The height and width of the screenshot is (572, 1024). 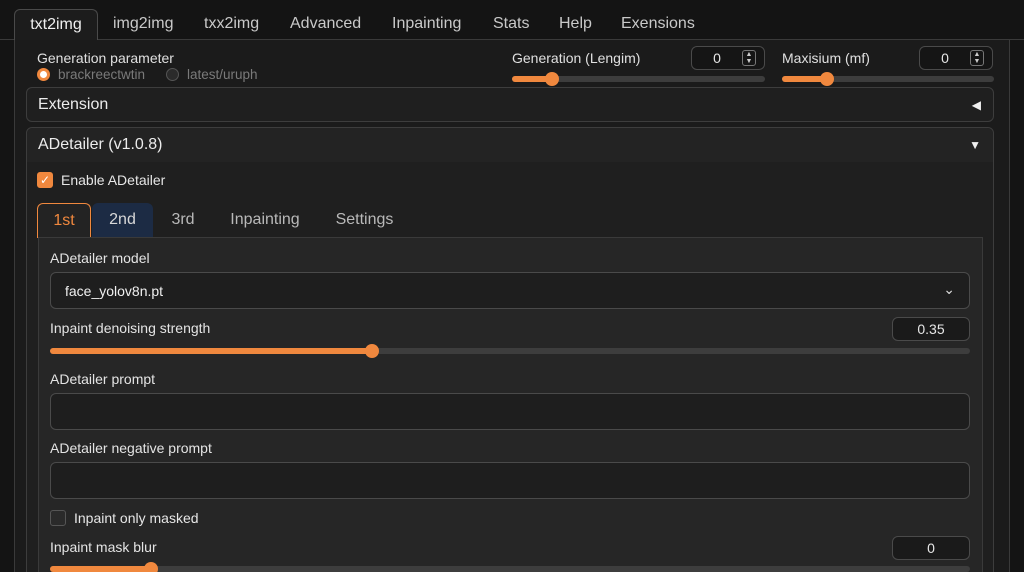 I want to click on adetailer-prompt-textarea, so click(x=510, y=411).